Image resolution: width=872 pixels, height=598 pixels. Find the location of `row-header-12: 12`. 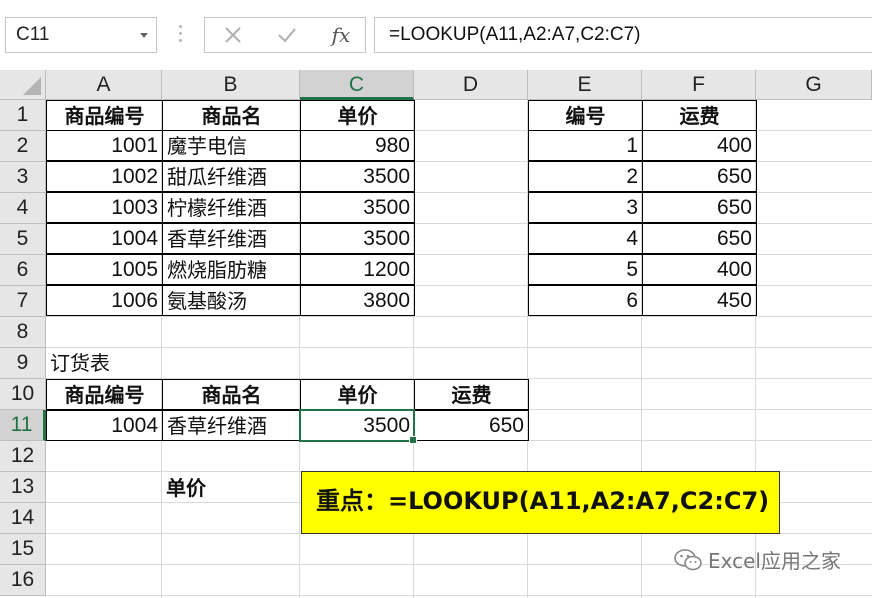

row-header-12: 12 is located at coordinates (23, 456).